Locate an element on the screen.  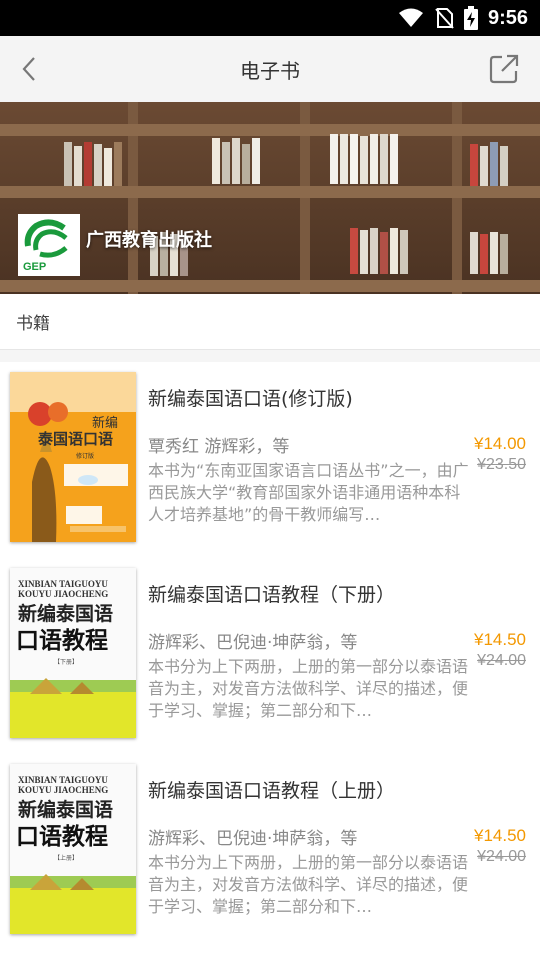
section-title-label: 书籍 is located at coordinates (33, 324).